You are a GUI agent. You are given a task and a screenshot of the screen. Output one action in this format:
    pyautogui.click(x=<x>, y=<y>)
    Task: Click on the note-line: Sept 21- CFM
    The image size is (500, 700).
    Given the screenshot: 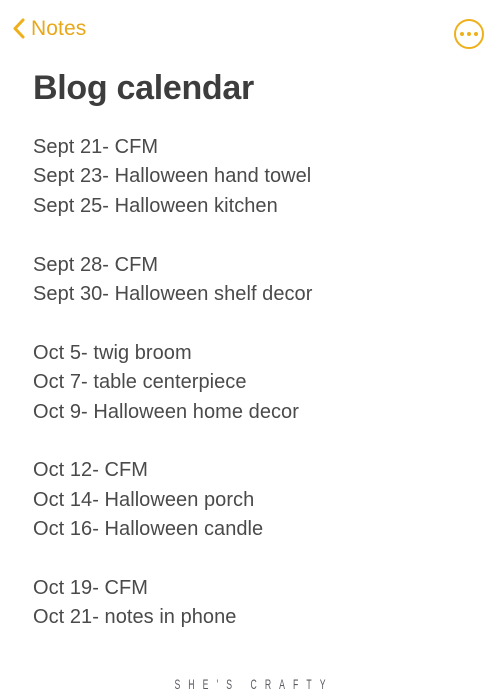 What is the action you would take?
    pyautogui.click(x=96, y=147)
    